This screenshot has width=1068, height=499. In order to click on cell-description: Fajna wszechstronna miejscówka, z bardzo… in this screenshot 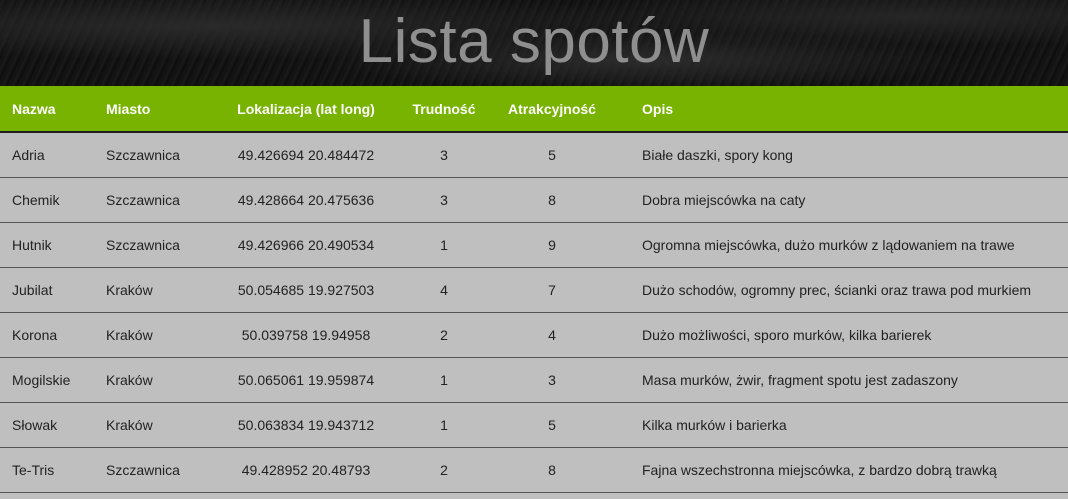, I will do `click(819, 469)`.